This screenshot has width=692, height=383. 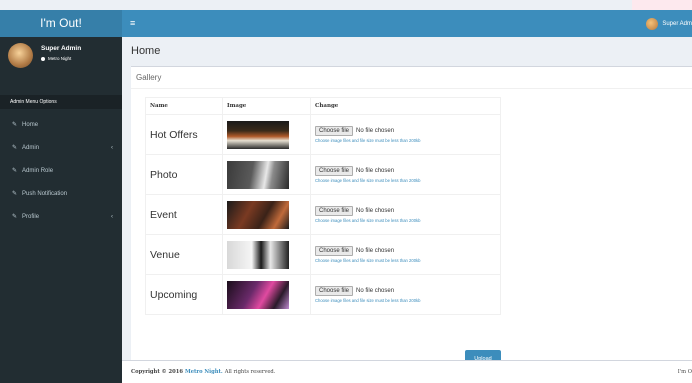 I want to click on sidebar-item-push-notification: ✎ Push Notification, so click(x=61, y=193).